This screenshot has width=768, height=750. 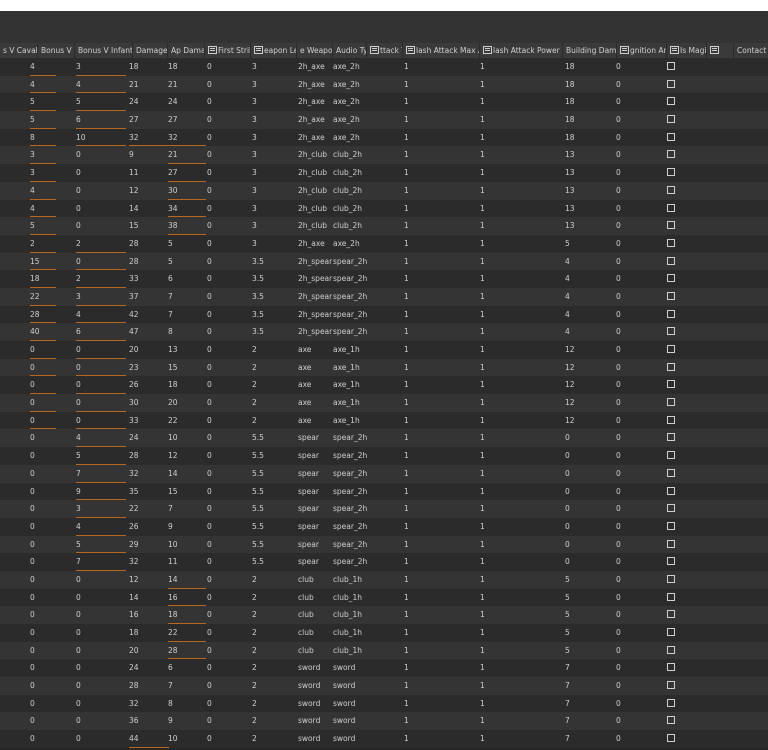 I want to click on cell-damage: 20, so click(x=149, y=651).